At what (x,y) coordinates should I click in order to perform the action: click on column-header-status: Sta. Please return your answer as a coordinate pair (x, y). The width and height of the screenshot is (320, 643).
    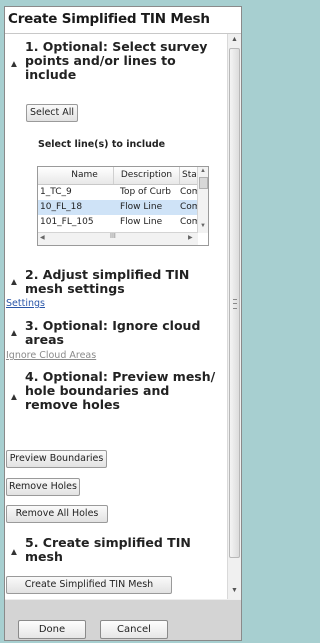
    Looking at the image, I should click on (189, 175).